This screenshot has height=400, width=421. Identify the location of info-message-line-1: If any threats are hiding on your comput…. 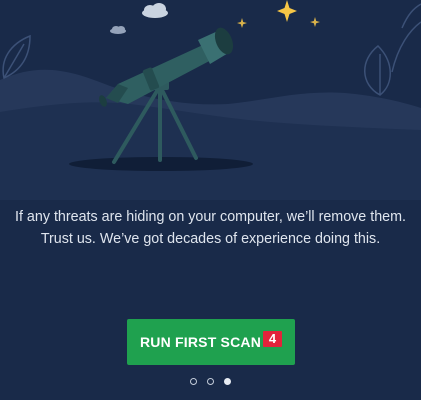
(210, 217).